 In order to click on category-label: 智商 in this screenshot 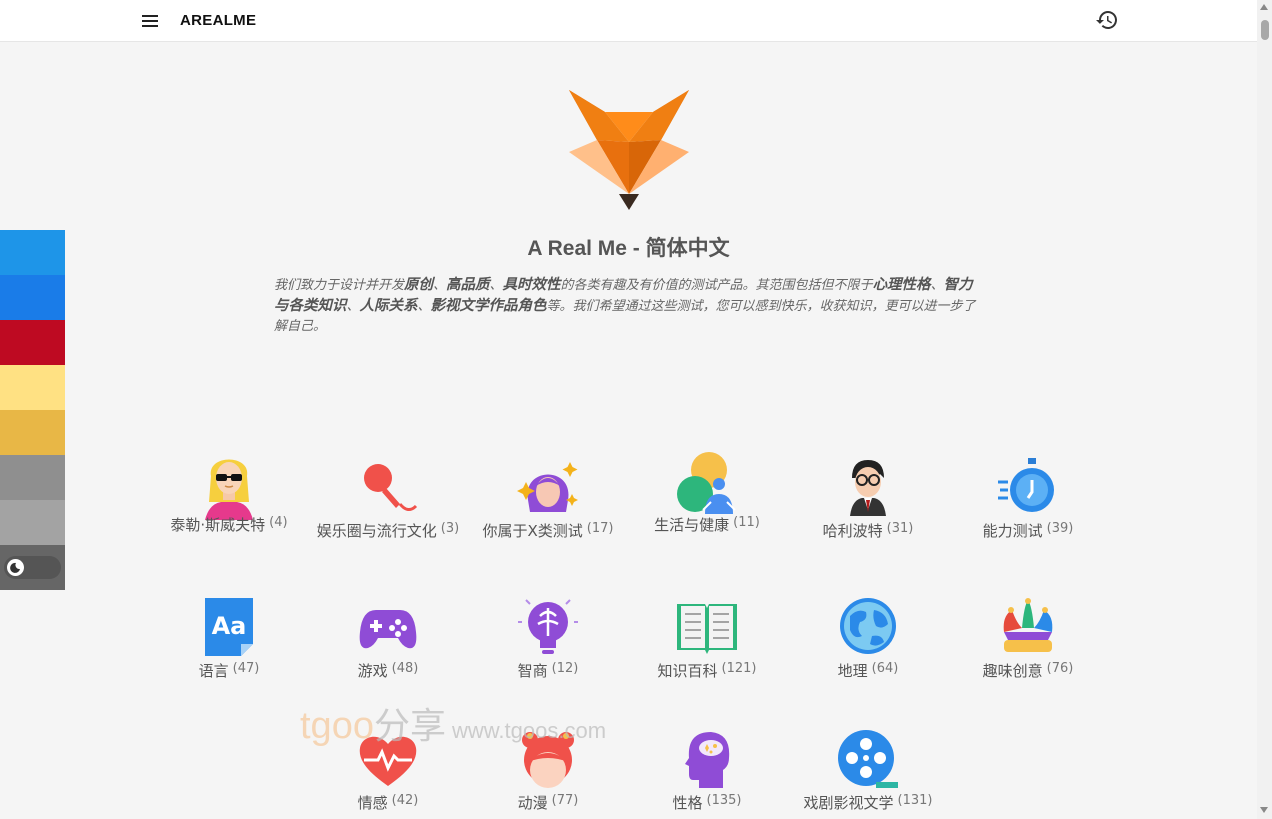, I will do `click(532, 671)`.